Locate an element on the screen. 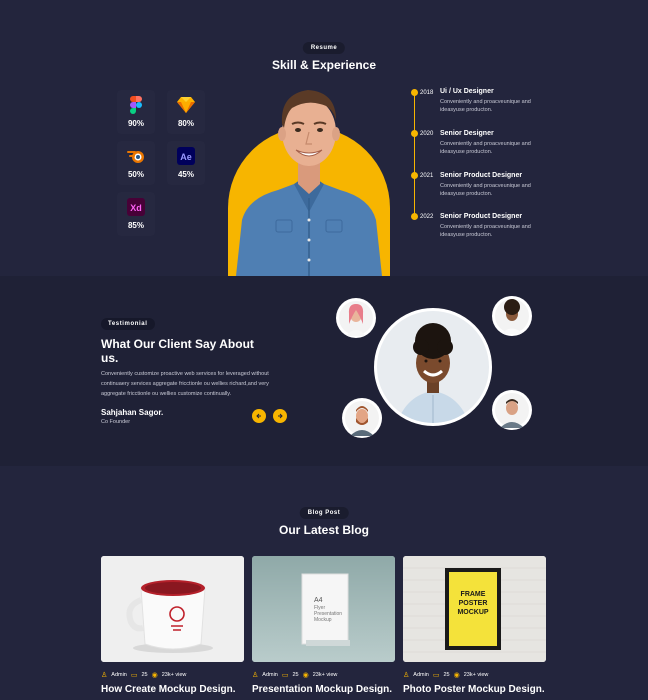 The width and height of the screenshot is (648, 700). blog-card-image: FRAME POSTER MOCKUP is located at coordinates (474, 609).